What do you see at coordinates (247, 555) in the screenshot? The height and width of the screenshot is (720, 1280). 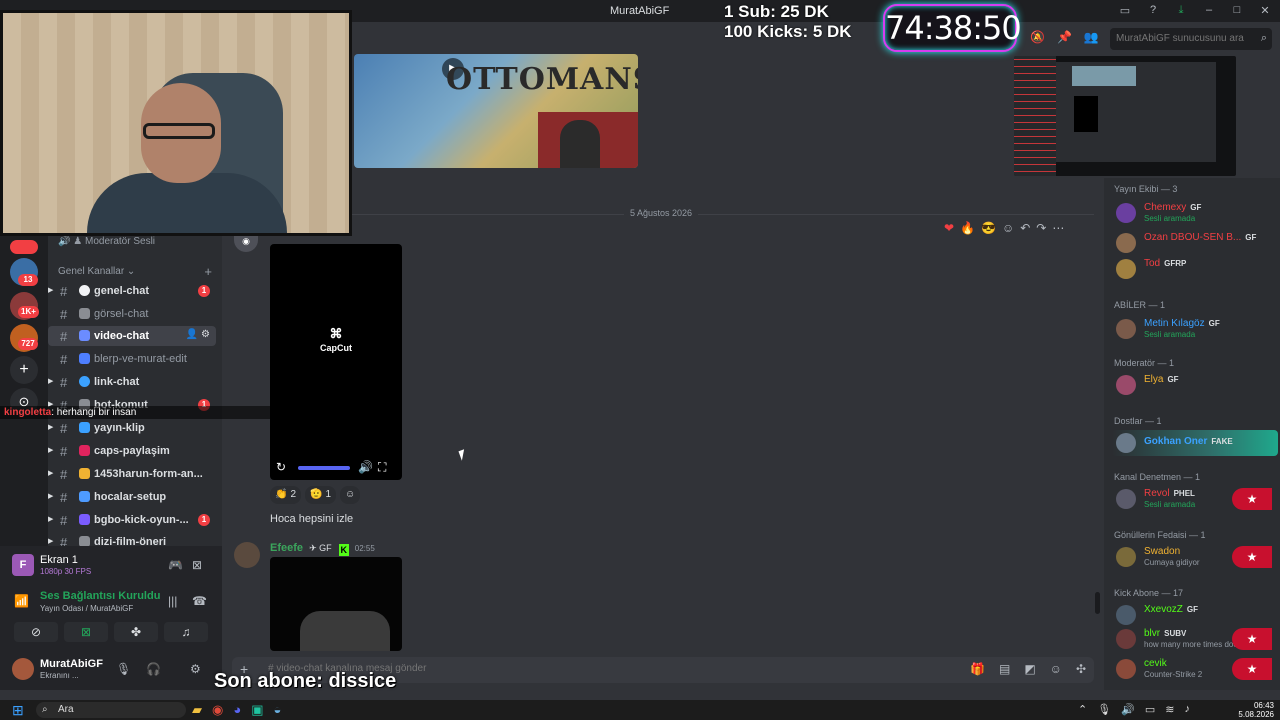 I see `message-avatar` at bounding box center [247, 555].